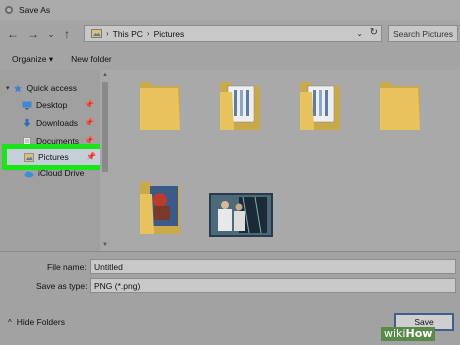 The height and width of the screenshot is (345, 460). Describe the element at coordinates (35, 10) in the screenshot. I see `window-title: Save As` at that location.